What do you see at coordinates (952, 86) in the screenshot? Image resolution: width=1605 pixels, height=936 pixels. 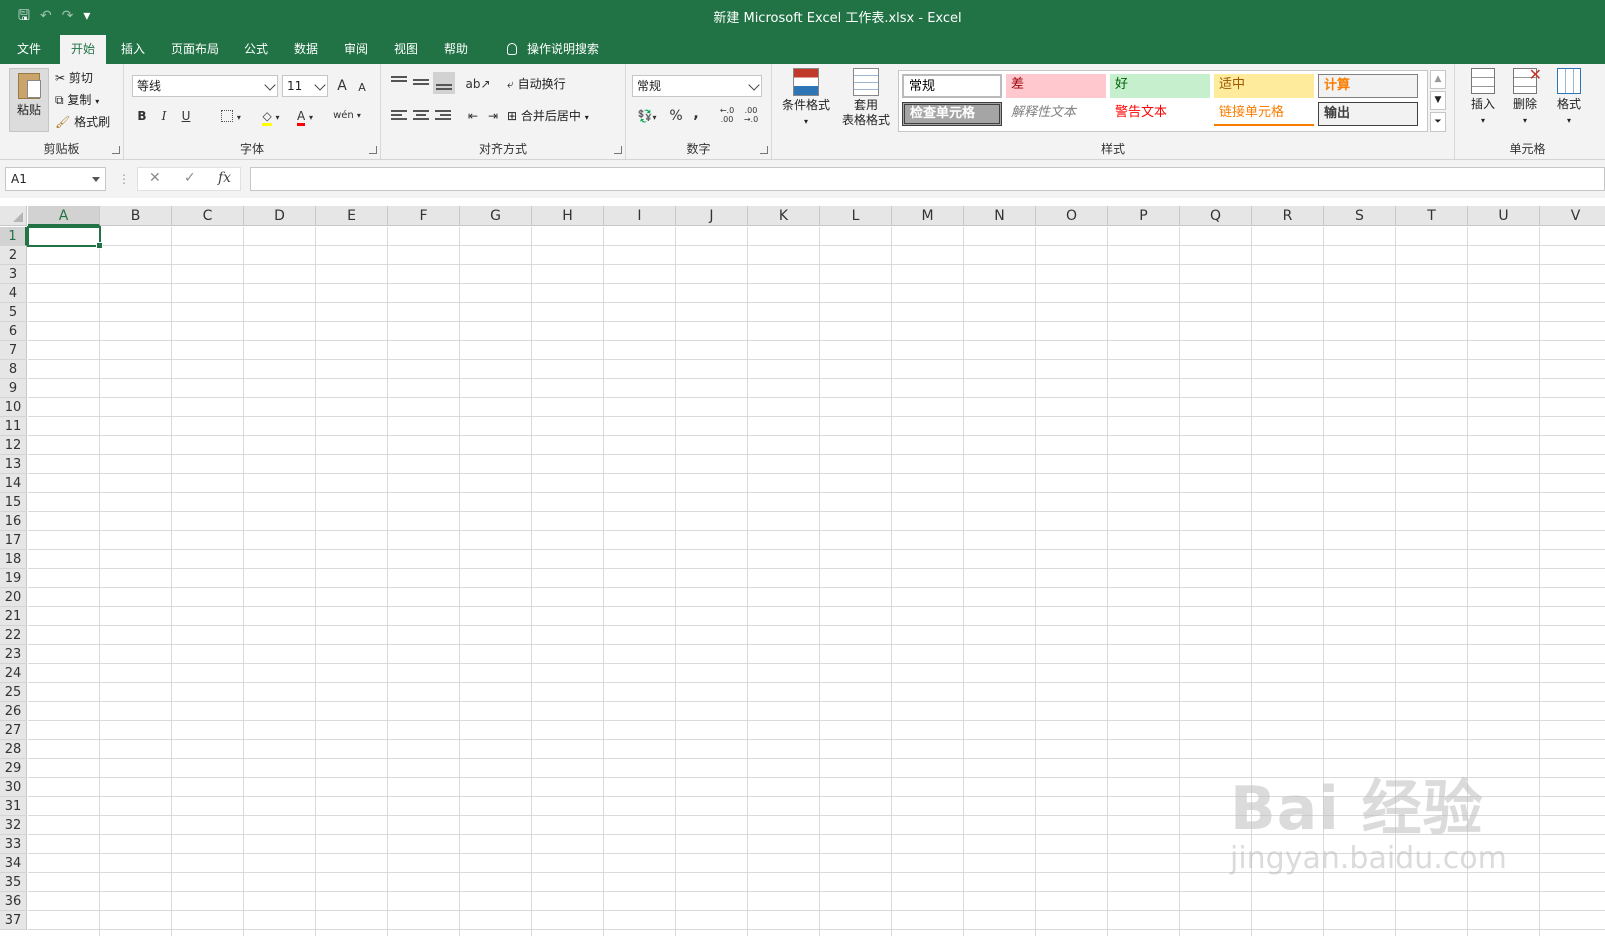 I see `style-normal: 常规` at bounding box center [952, 86].